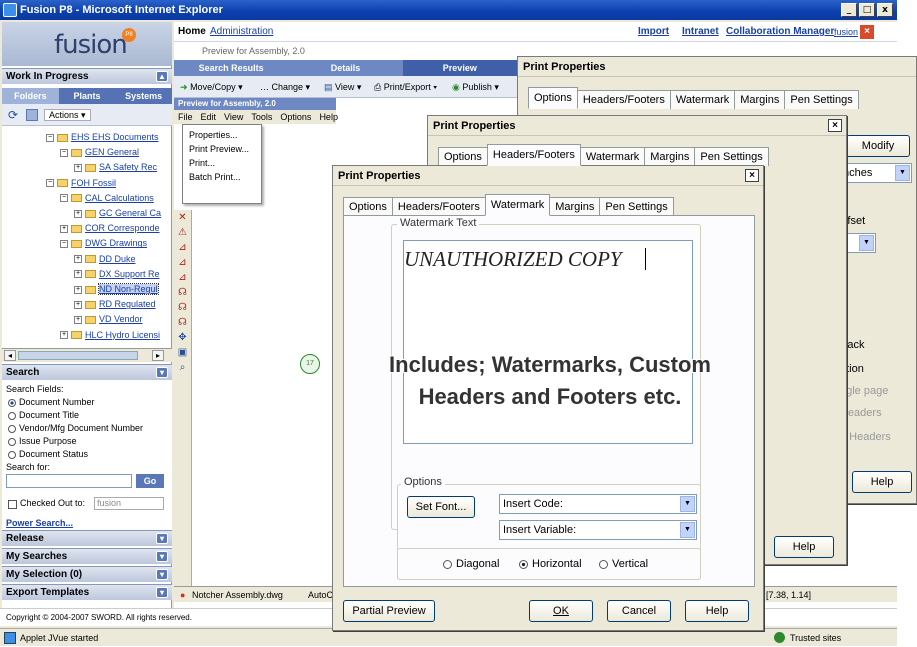 The image size is (917, 647). What do you see at coordinates (209, 117) in the screenshot?
I see `menu-edit: Edit` at bounding box center [209, 117].